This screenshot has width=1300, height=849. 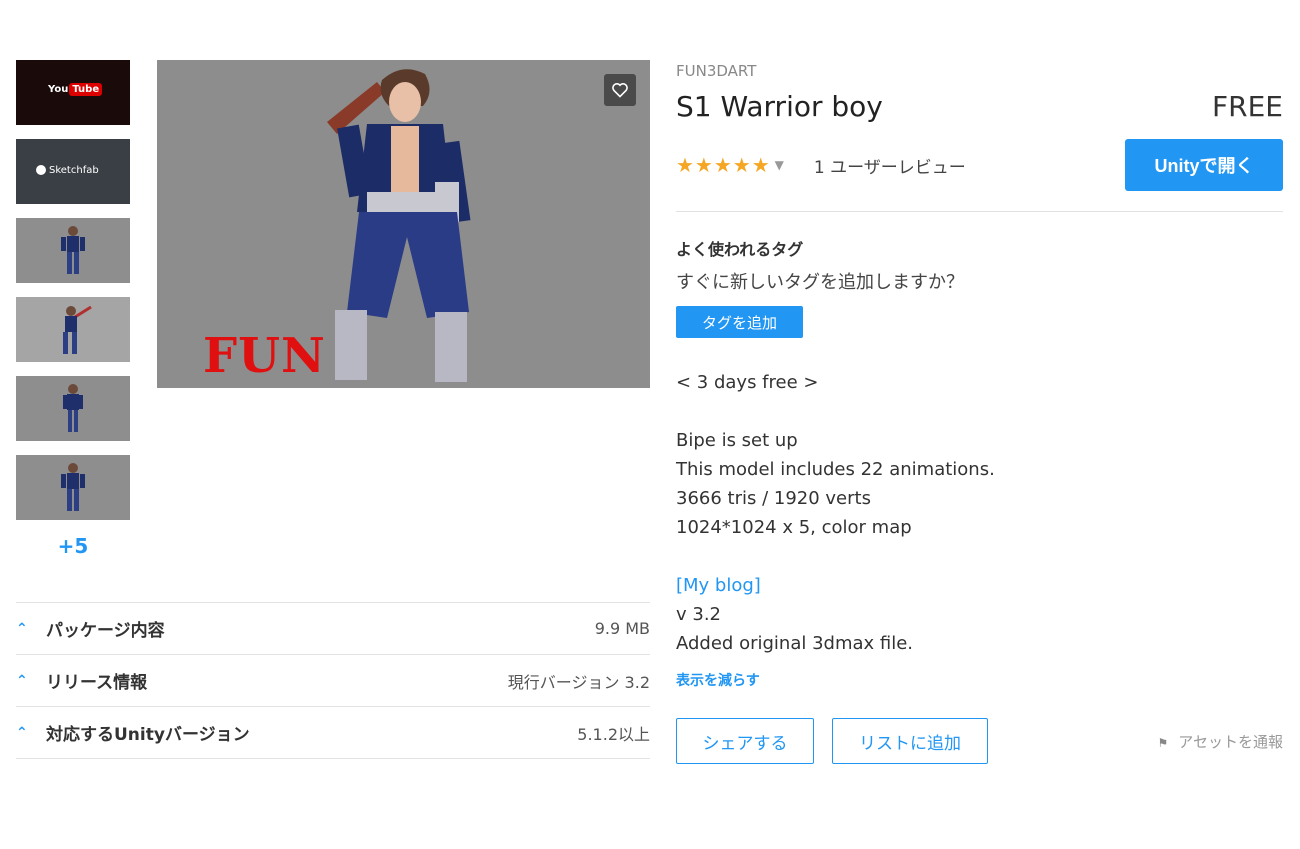 I want to click on thumbnail-list: You Tube Sketchfab +5, so click(x=73, y=309).